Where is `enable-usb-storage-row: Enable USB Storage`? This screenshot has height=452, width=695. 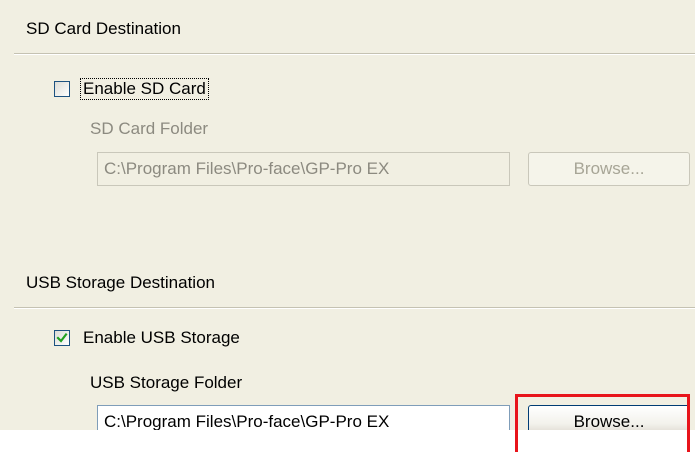
enable-usb-storage-row: Enable USB Storage is located at coordinates (147, 338).